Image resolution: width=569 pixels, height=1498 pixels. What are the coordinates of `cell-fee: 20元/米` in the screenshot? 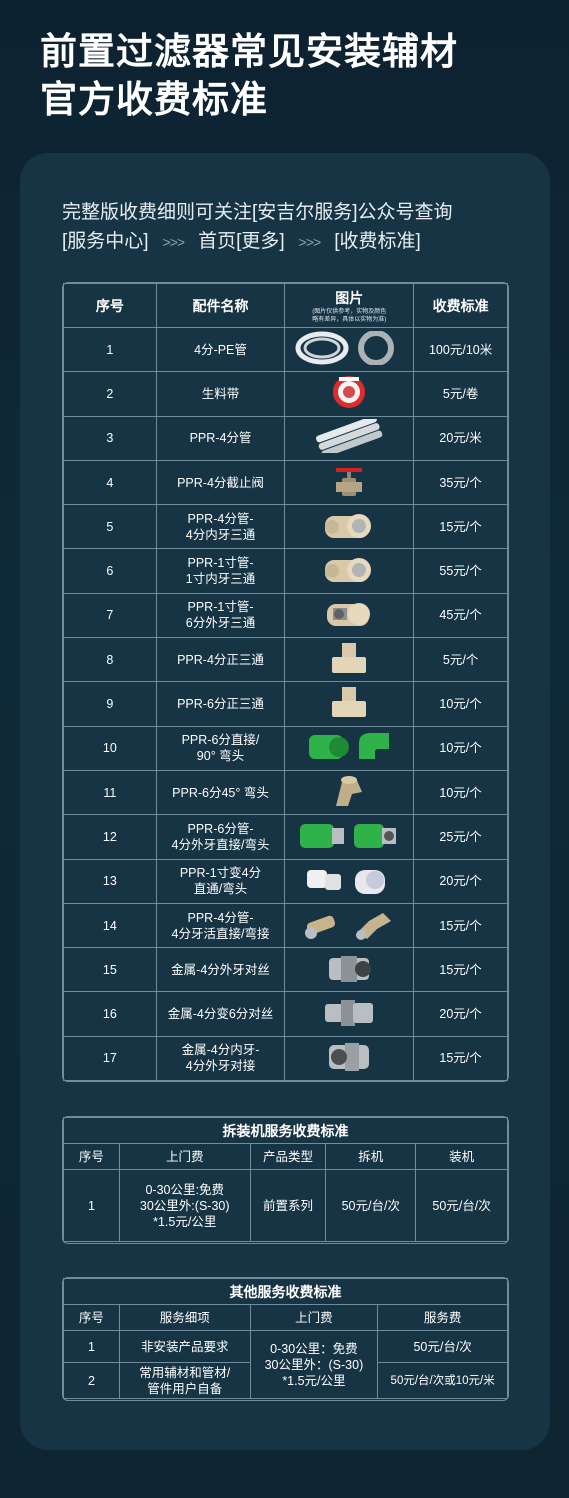 It's located at (460, 438).